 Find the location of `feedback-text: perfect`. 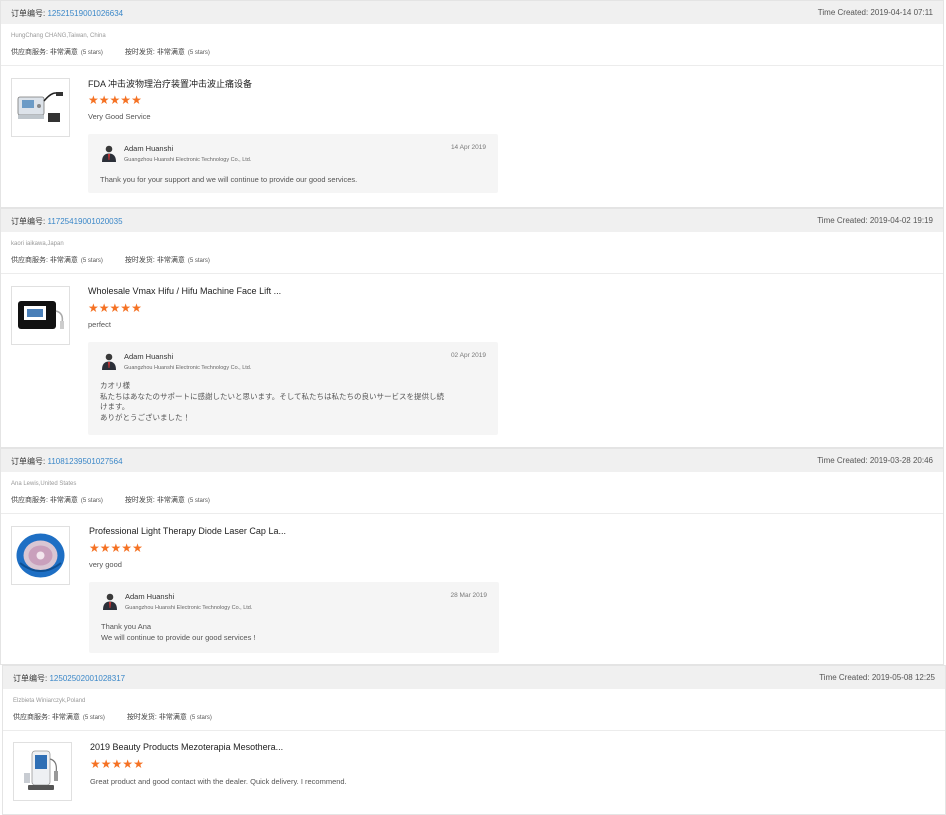

feedback-text: perfect is located at coordinates (99, 324).